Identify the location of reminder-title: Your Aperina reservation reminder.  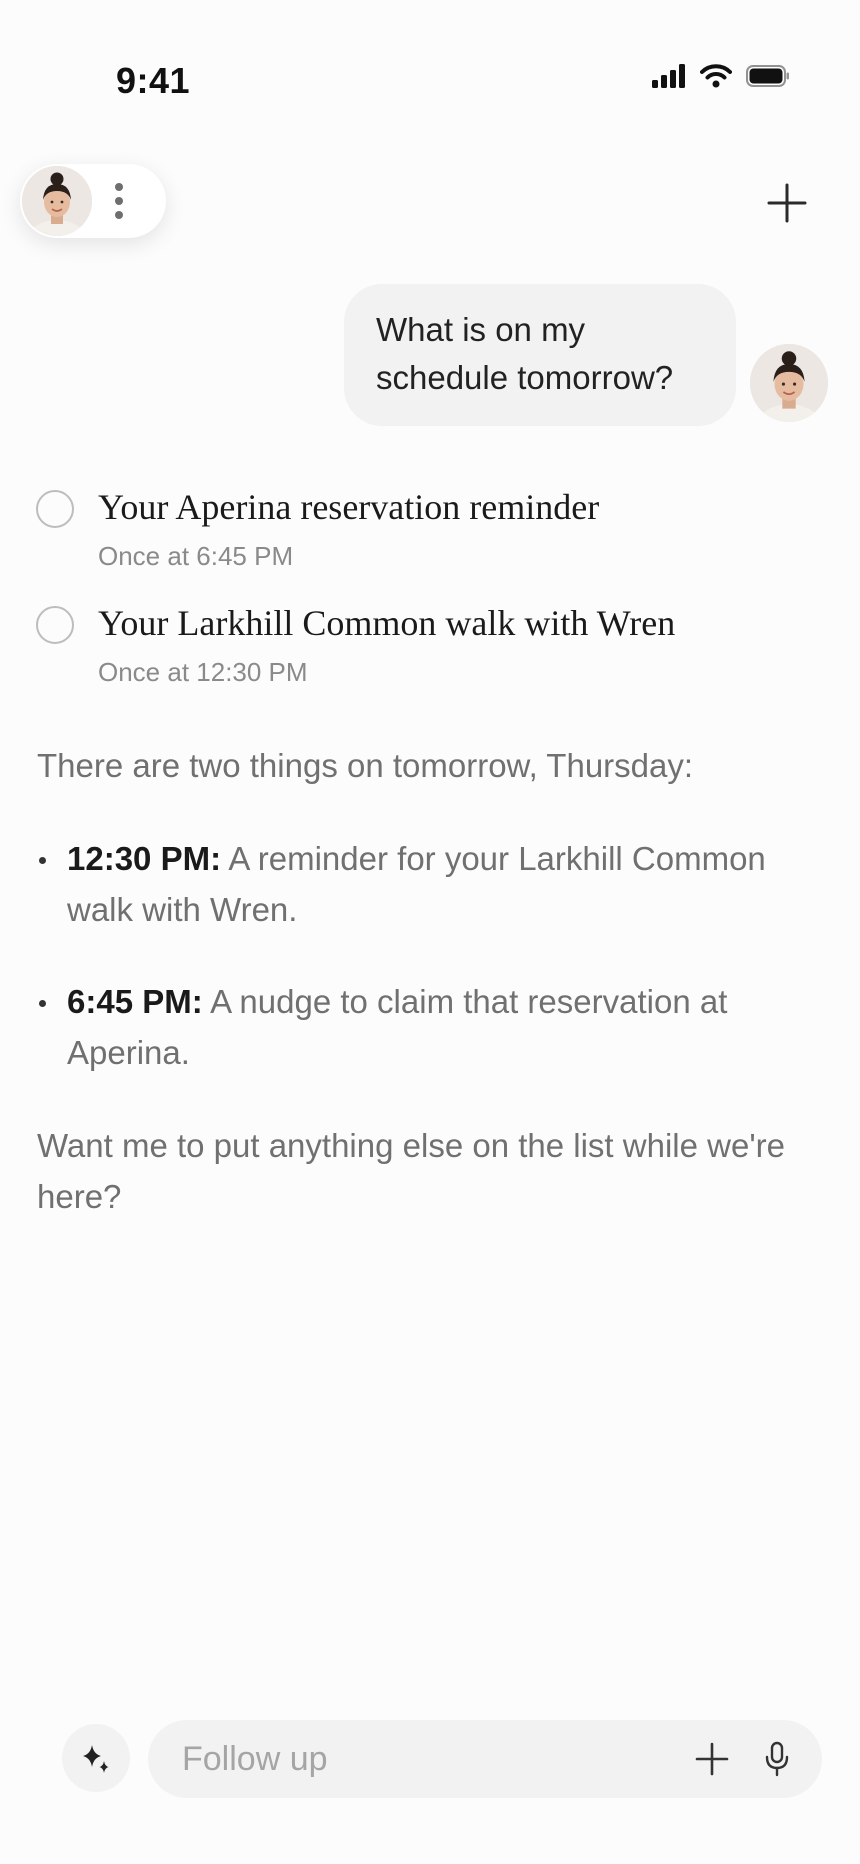
(349, 507).